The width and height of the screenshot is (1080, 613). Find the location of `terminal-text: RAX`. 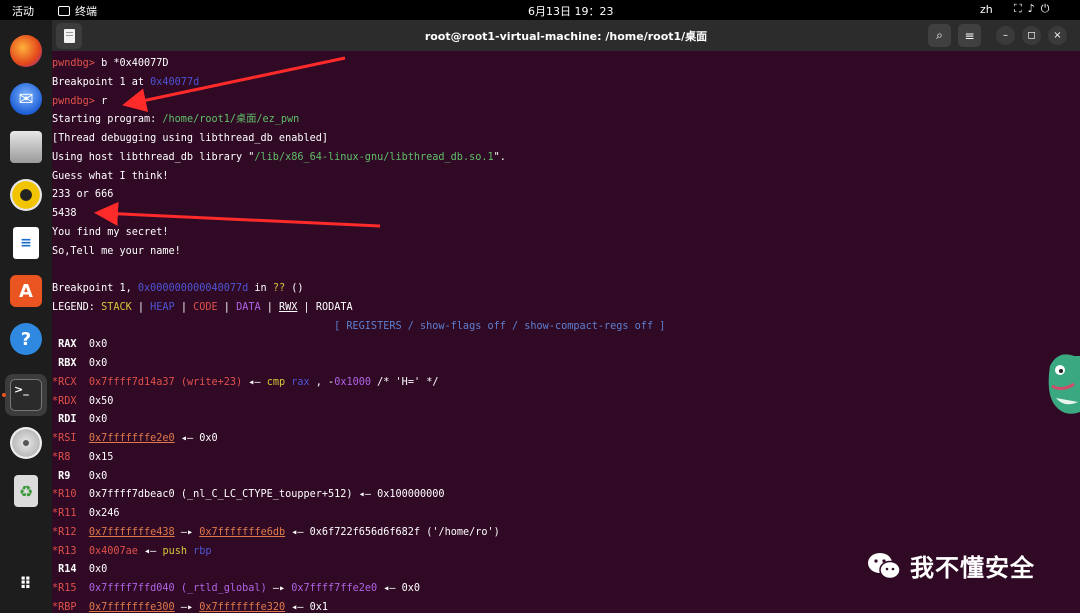

terminal-text: RAX is located at coordinates (64, 345).